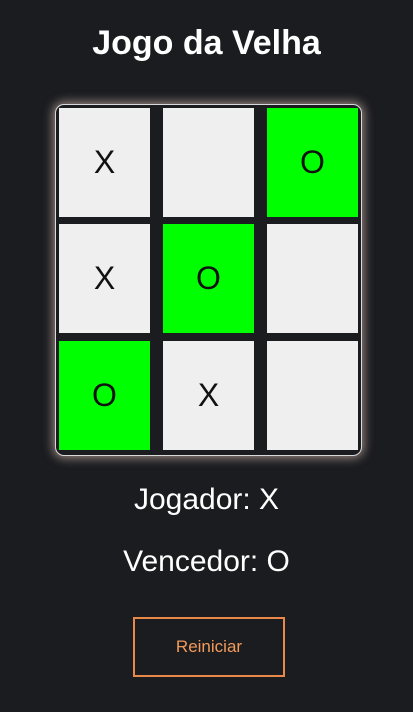 This screenshot has height=712, width=413. Describe the element at coordinates (206, 43) in the screenshot. I see `page-title: Jogo da Velha` at that location.